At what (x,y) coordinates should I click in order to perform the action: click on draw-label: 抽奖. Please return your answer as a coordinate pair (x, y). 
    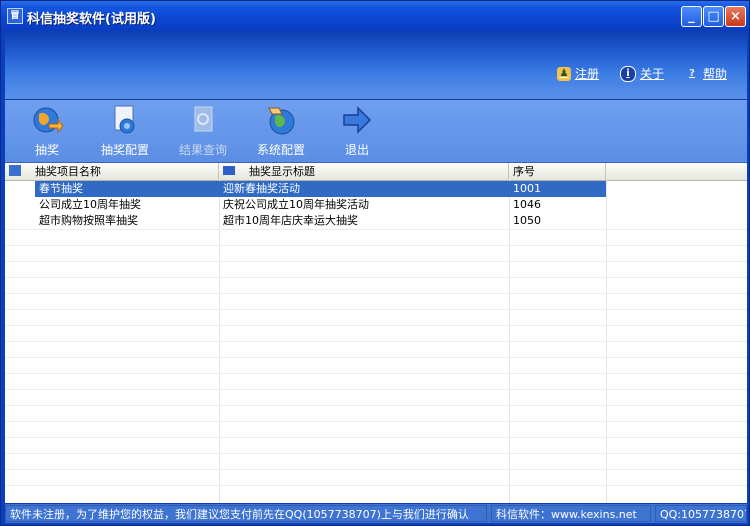
    Looking at the image, I should click on (46, 150).